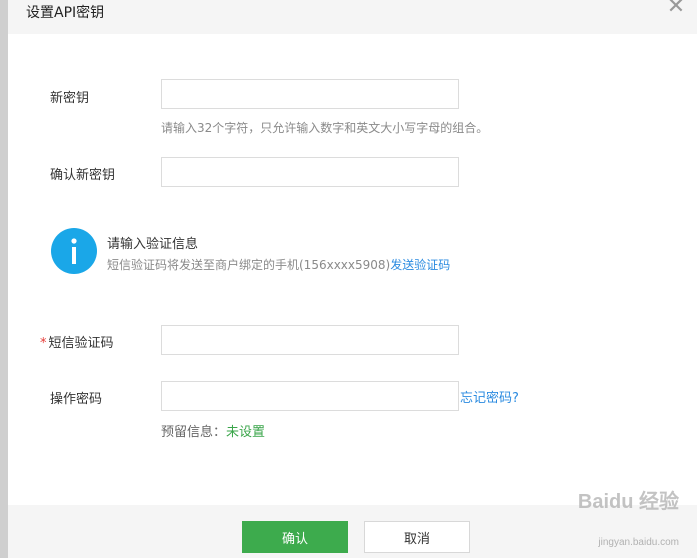  Describe the element at coordinates (153, 244) in the screenshot. I see `verify-title: 请输入验证信息` at that location.